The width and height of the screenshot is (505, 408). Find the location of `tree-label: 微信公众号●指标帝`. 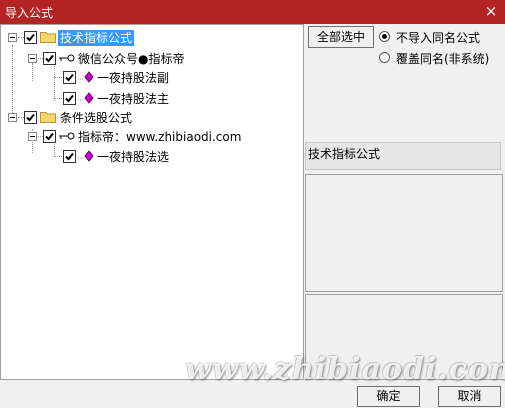

tree-label: 微信公众号●指标帝 is located at coordinates (131, 59).